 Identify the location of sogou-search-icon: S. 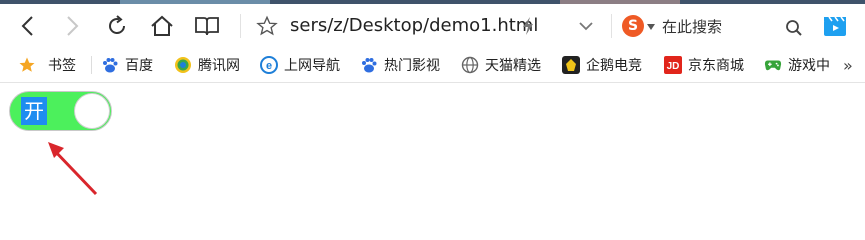
(633, 26).